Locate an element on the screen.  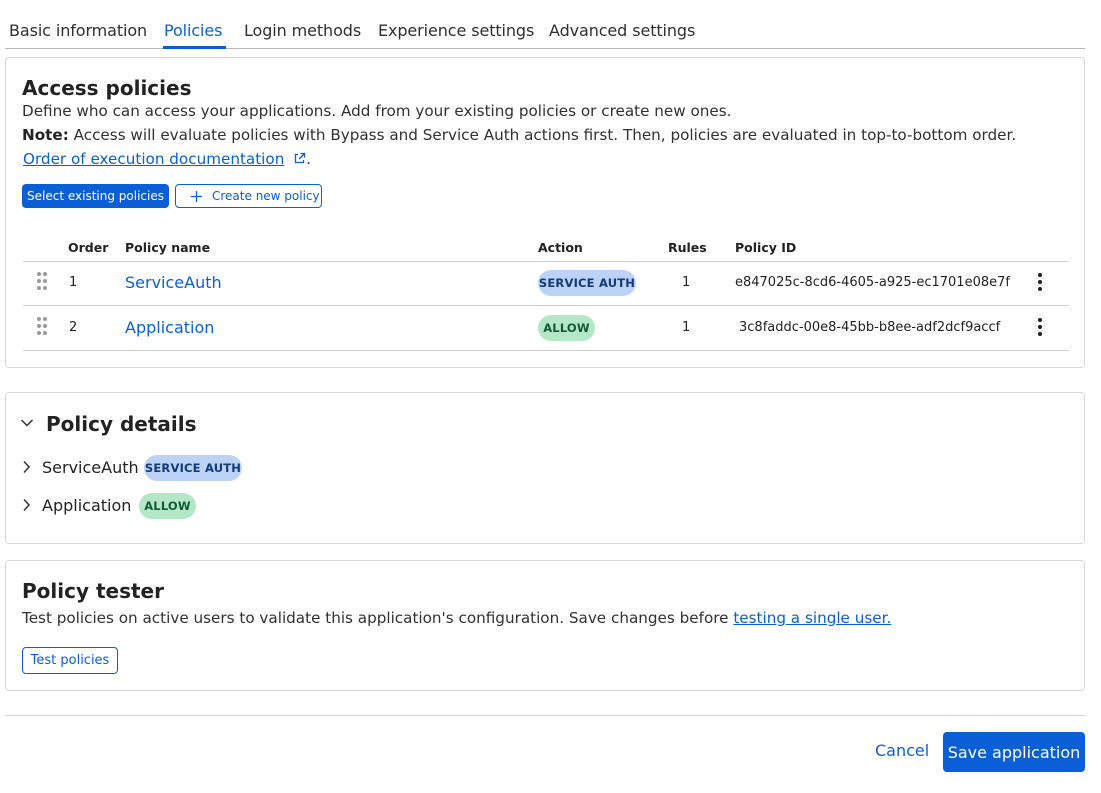
column-order: Order is located at coordinates (88, 247).